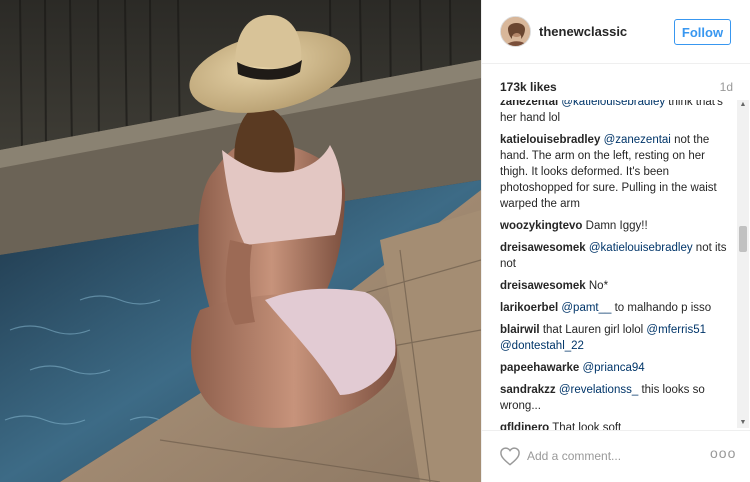  Describe the element at coordinates (722, 455) in the screenshot. I see `more-options-button: ooo` at that location.